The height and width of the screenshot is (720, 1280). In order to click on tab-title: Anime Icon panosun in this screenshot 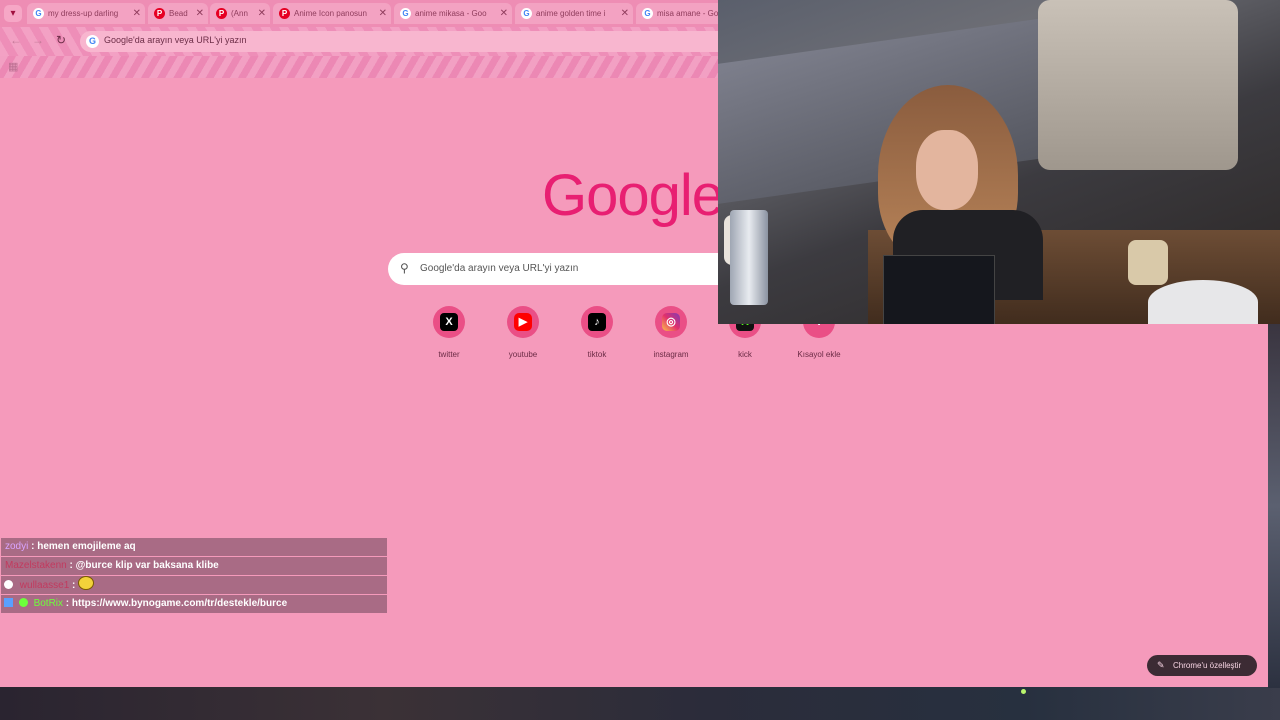, I will do `click(330, 13)`.